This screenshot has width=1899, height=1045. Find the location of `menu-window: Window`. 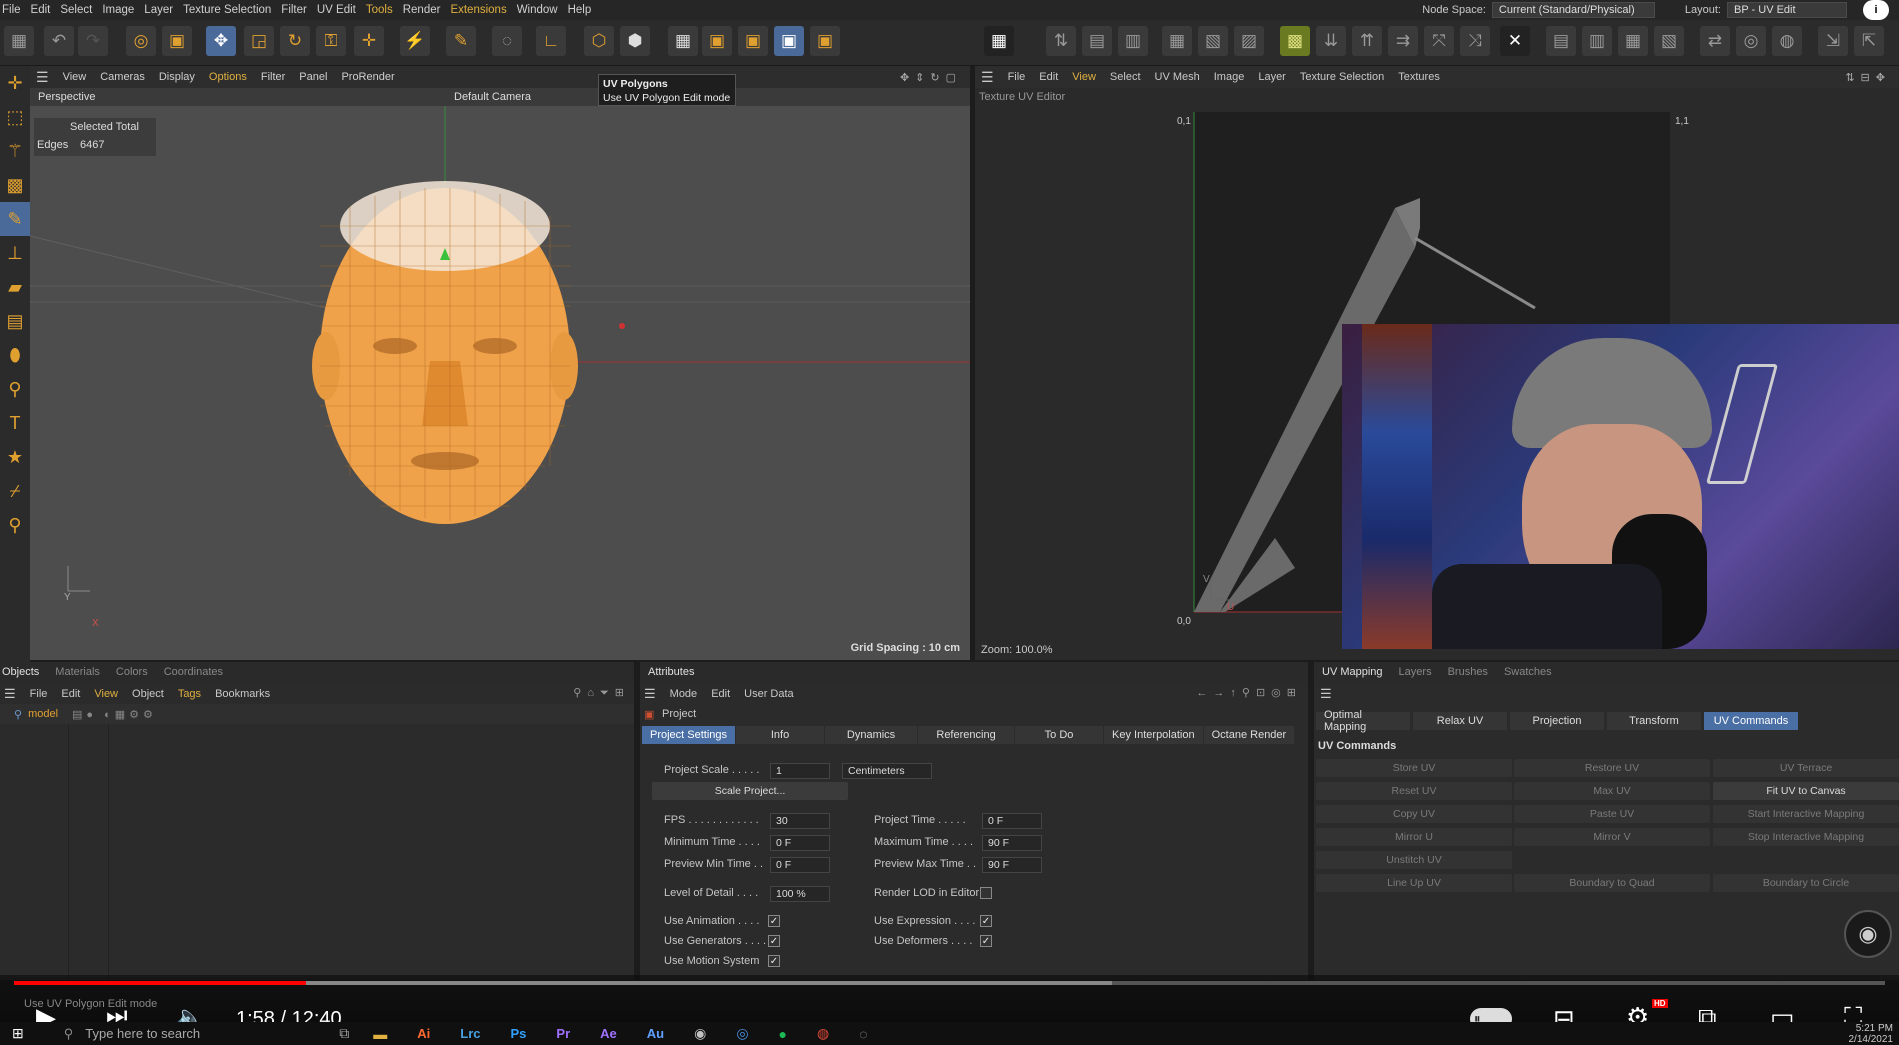

menu-window: Window is located at coordinates (542, 10).